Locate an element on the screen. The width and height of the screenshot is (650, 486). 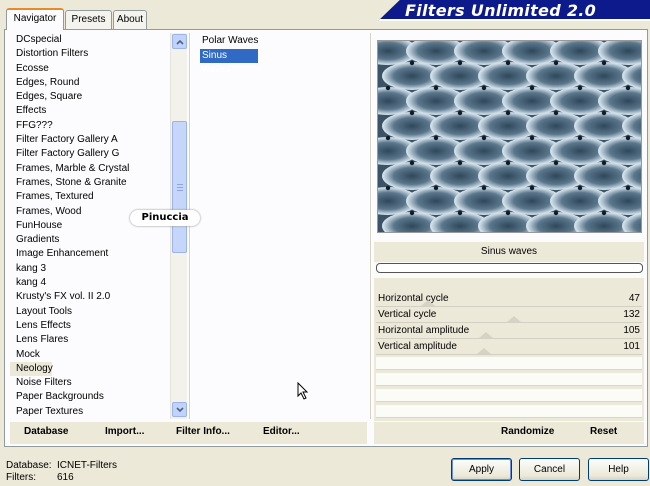
grip-icon is located at coordinates (180, 187).